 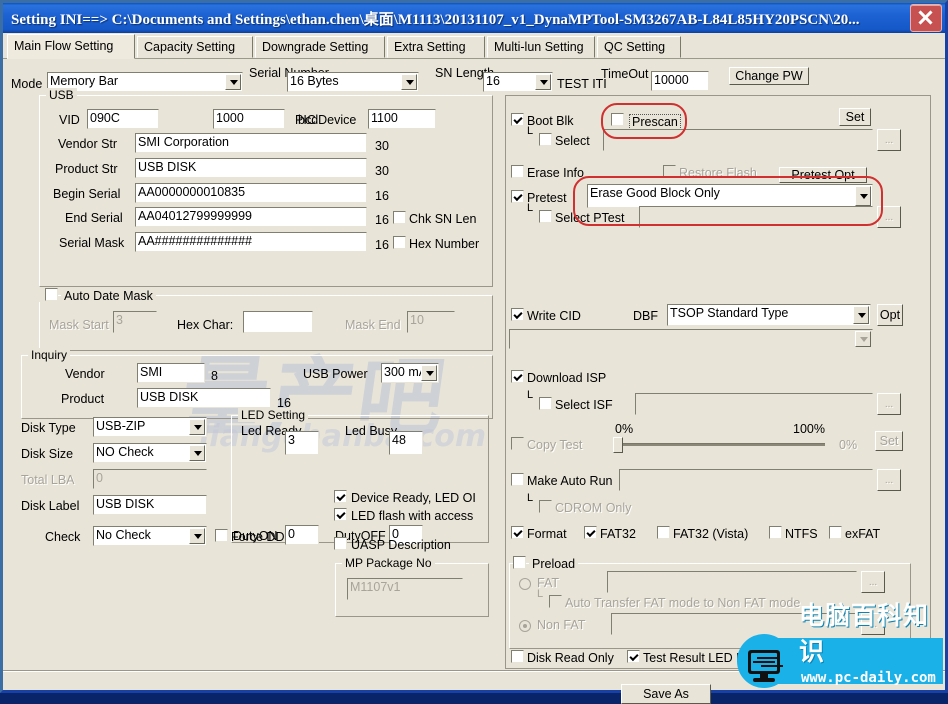 I want to click on begin-serial-input: AA0000000010835, so click(x=251, y=193).